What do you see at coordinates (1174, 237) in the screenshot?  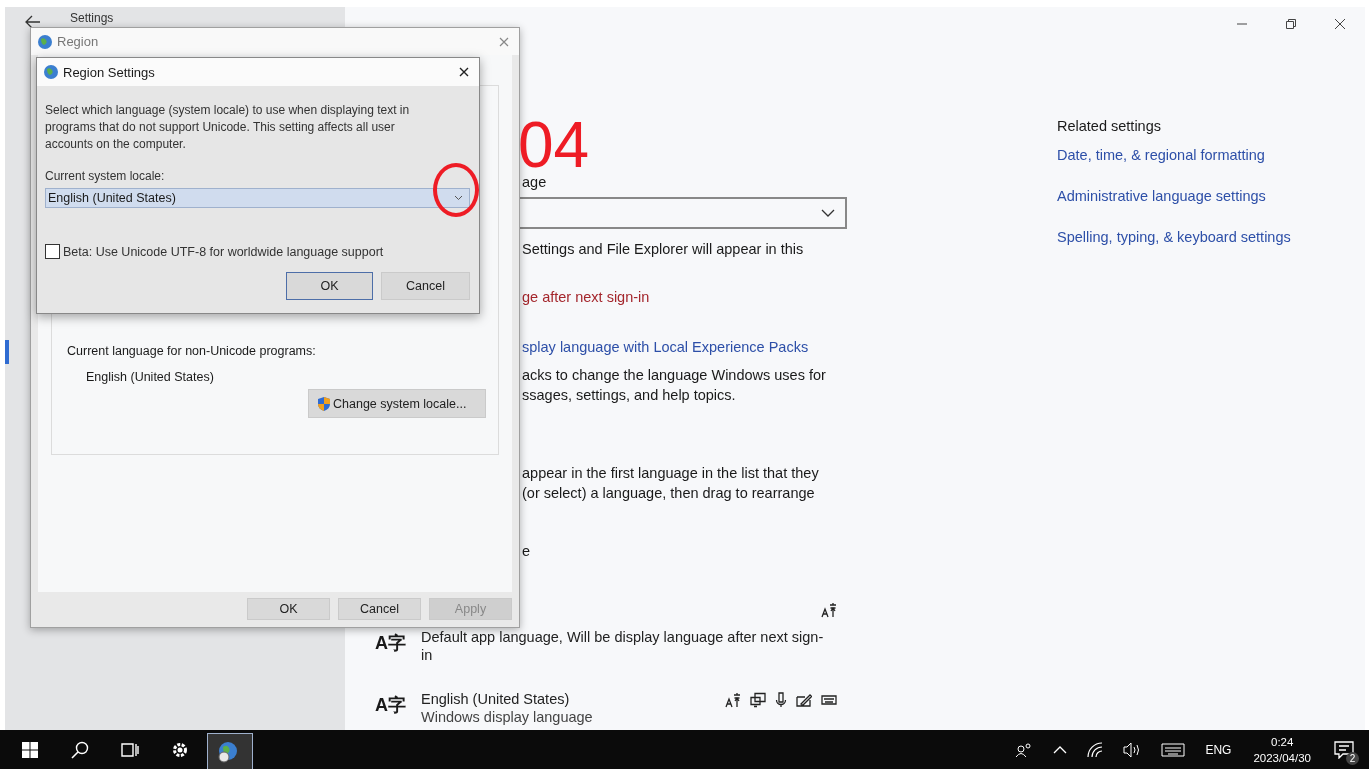 I see `link: Spelling, typing, & keyboard settings` at bounding box center [1174, 237].